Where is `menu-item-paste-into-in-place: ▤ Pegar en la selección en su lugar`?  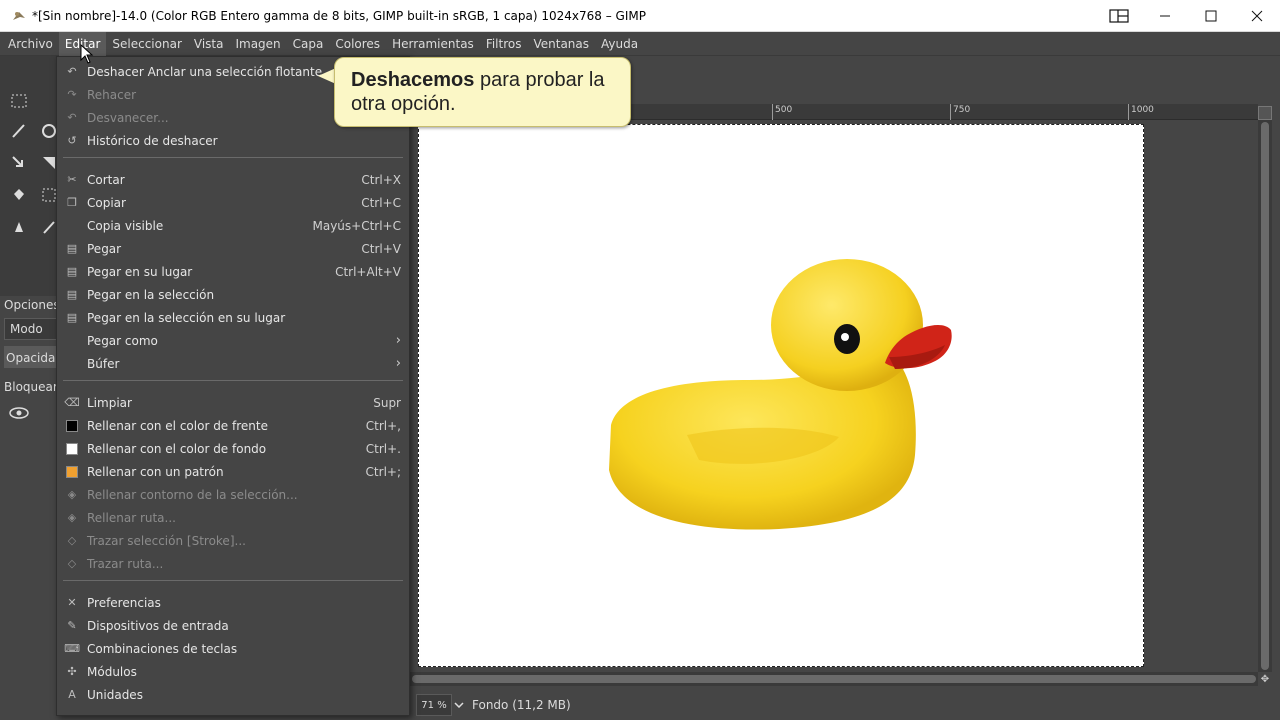 menu-item-paste-into-in-place: ▤ Pegar en la selección en su lugar is located at coordinates (233, 317).